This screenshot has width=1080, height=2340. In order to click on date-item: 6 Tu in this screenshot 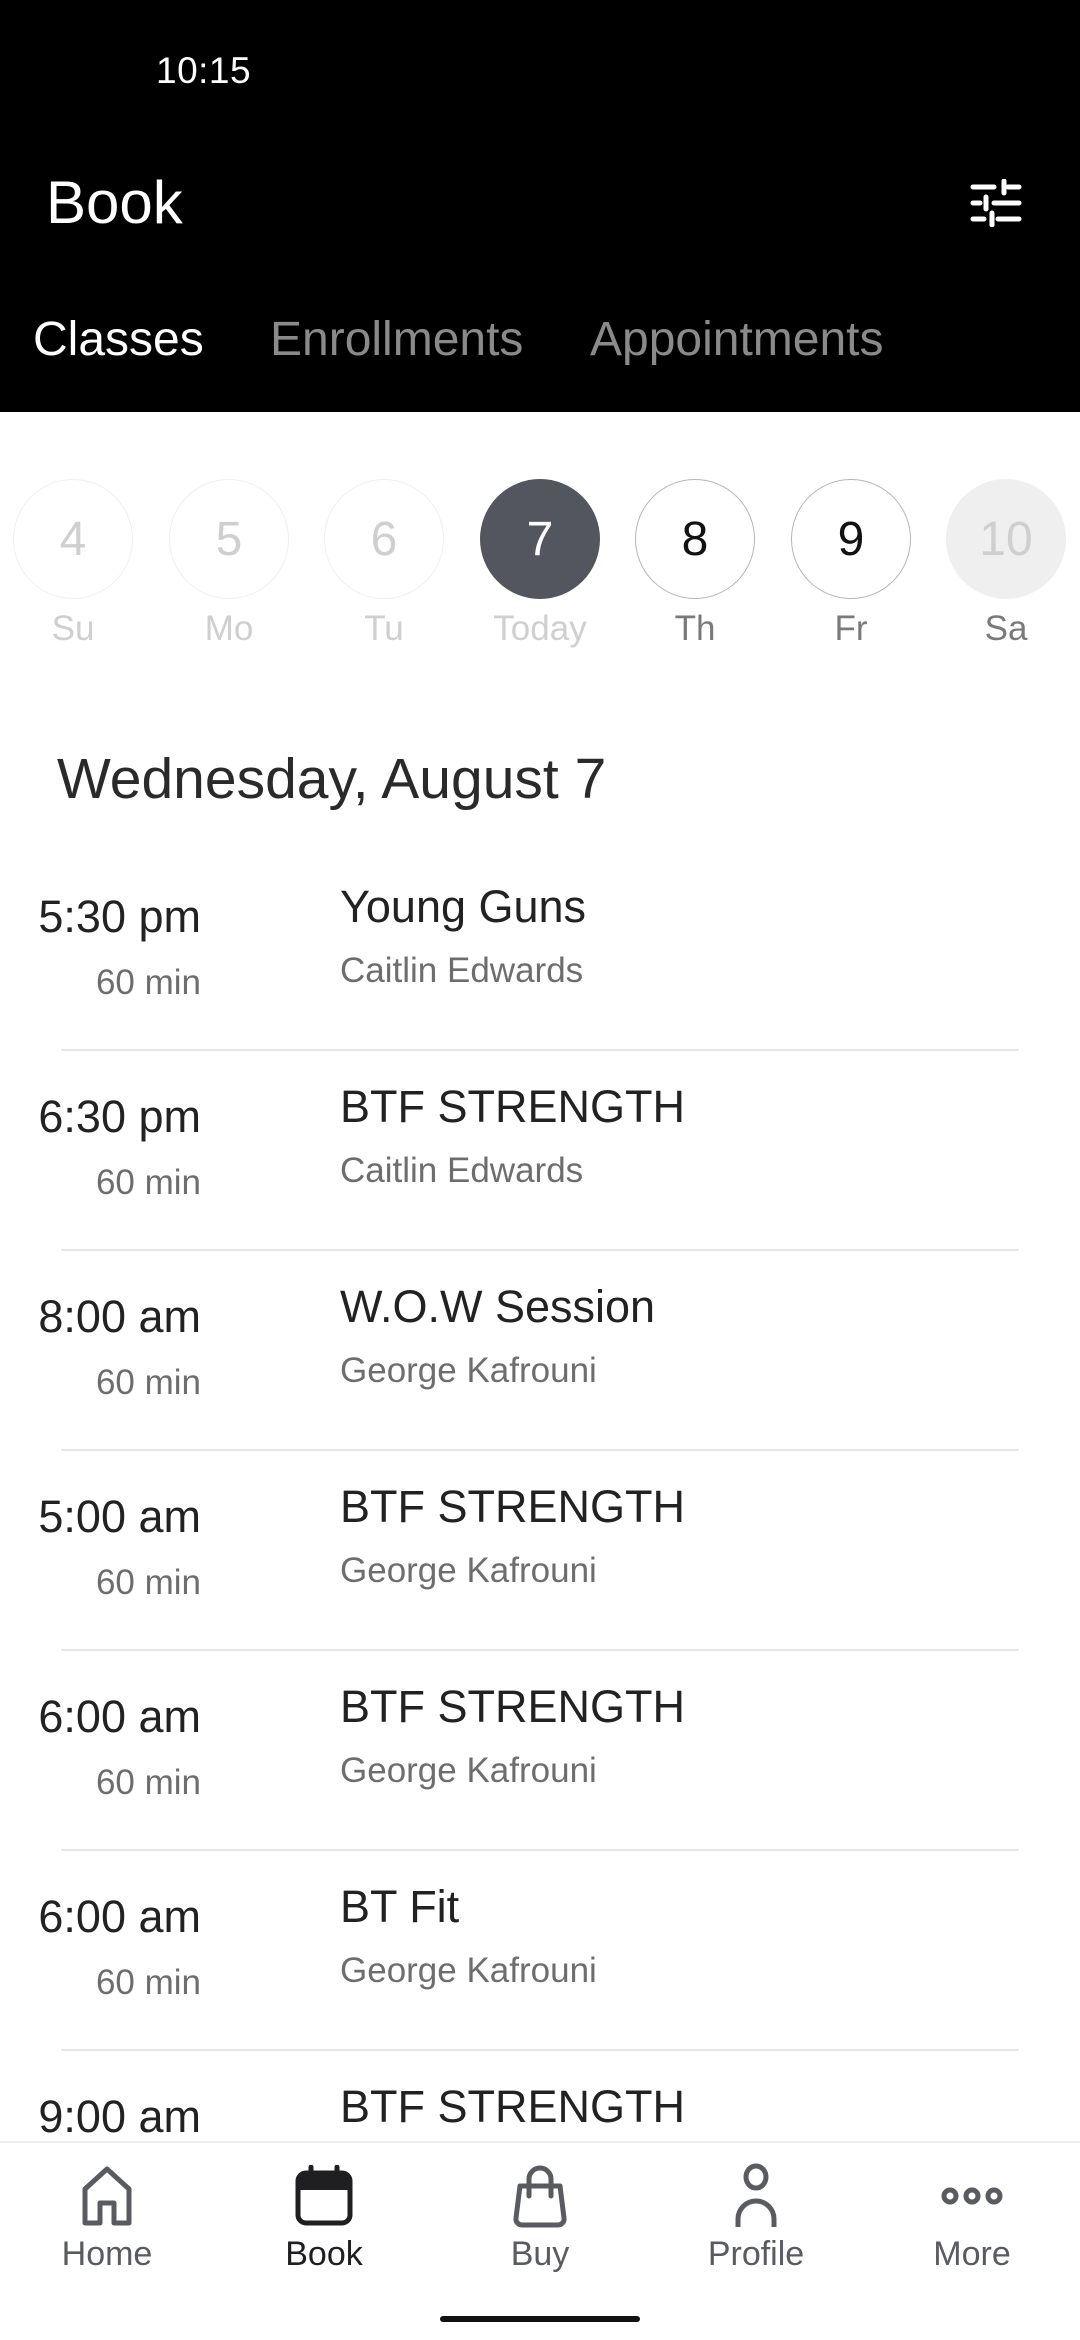, I will do `click(384, 564)`.